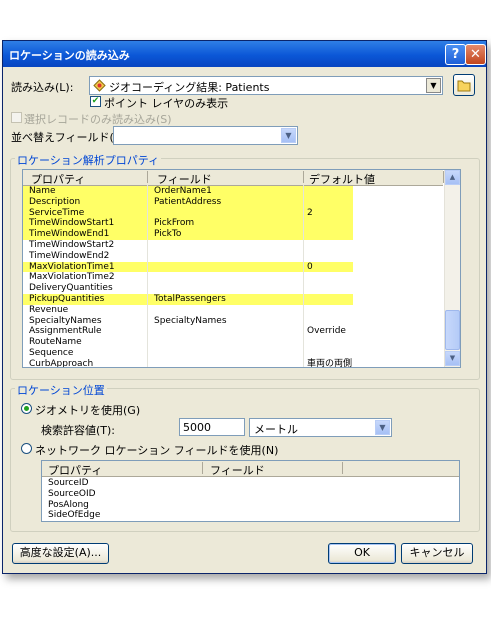  I want to click on cell-property: MaxViolationTime1, so click(72, 266).